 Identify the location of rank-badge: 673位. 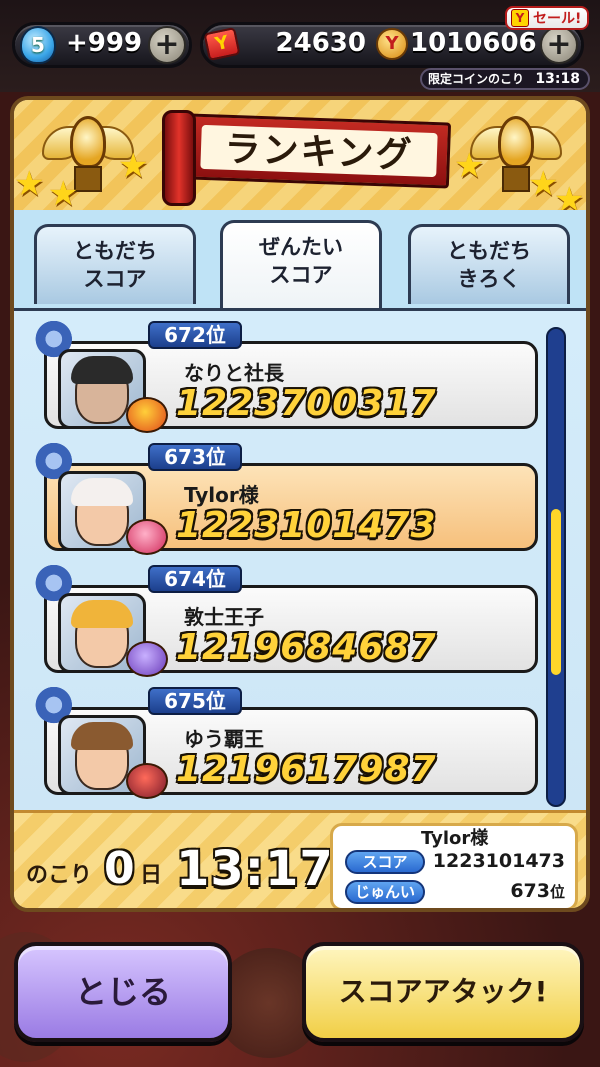
(195, 457).